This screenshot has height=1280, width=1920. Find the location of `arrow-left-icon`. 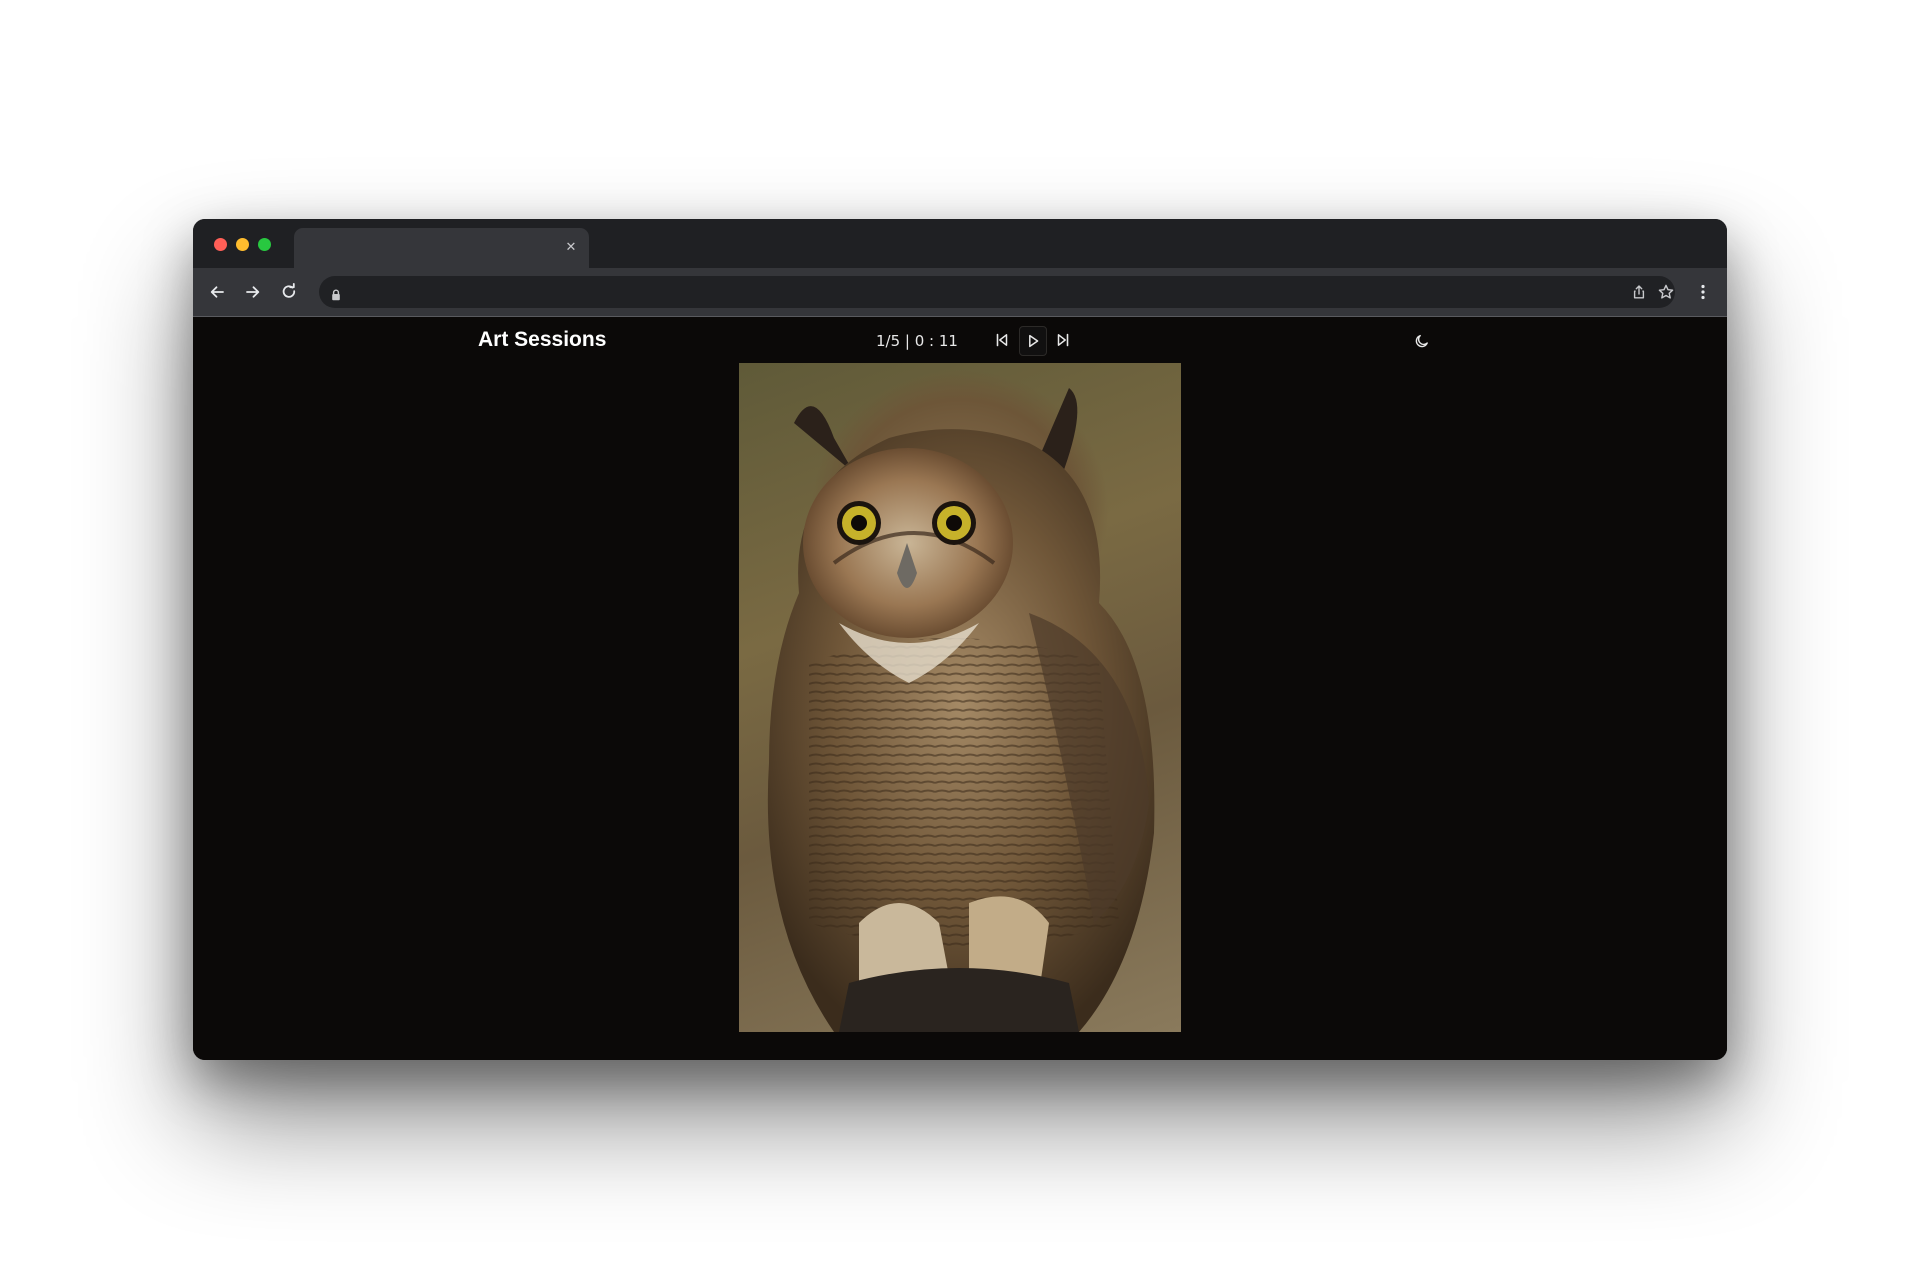

arrow-left-icon is located at coordinates (217, 292).